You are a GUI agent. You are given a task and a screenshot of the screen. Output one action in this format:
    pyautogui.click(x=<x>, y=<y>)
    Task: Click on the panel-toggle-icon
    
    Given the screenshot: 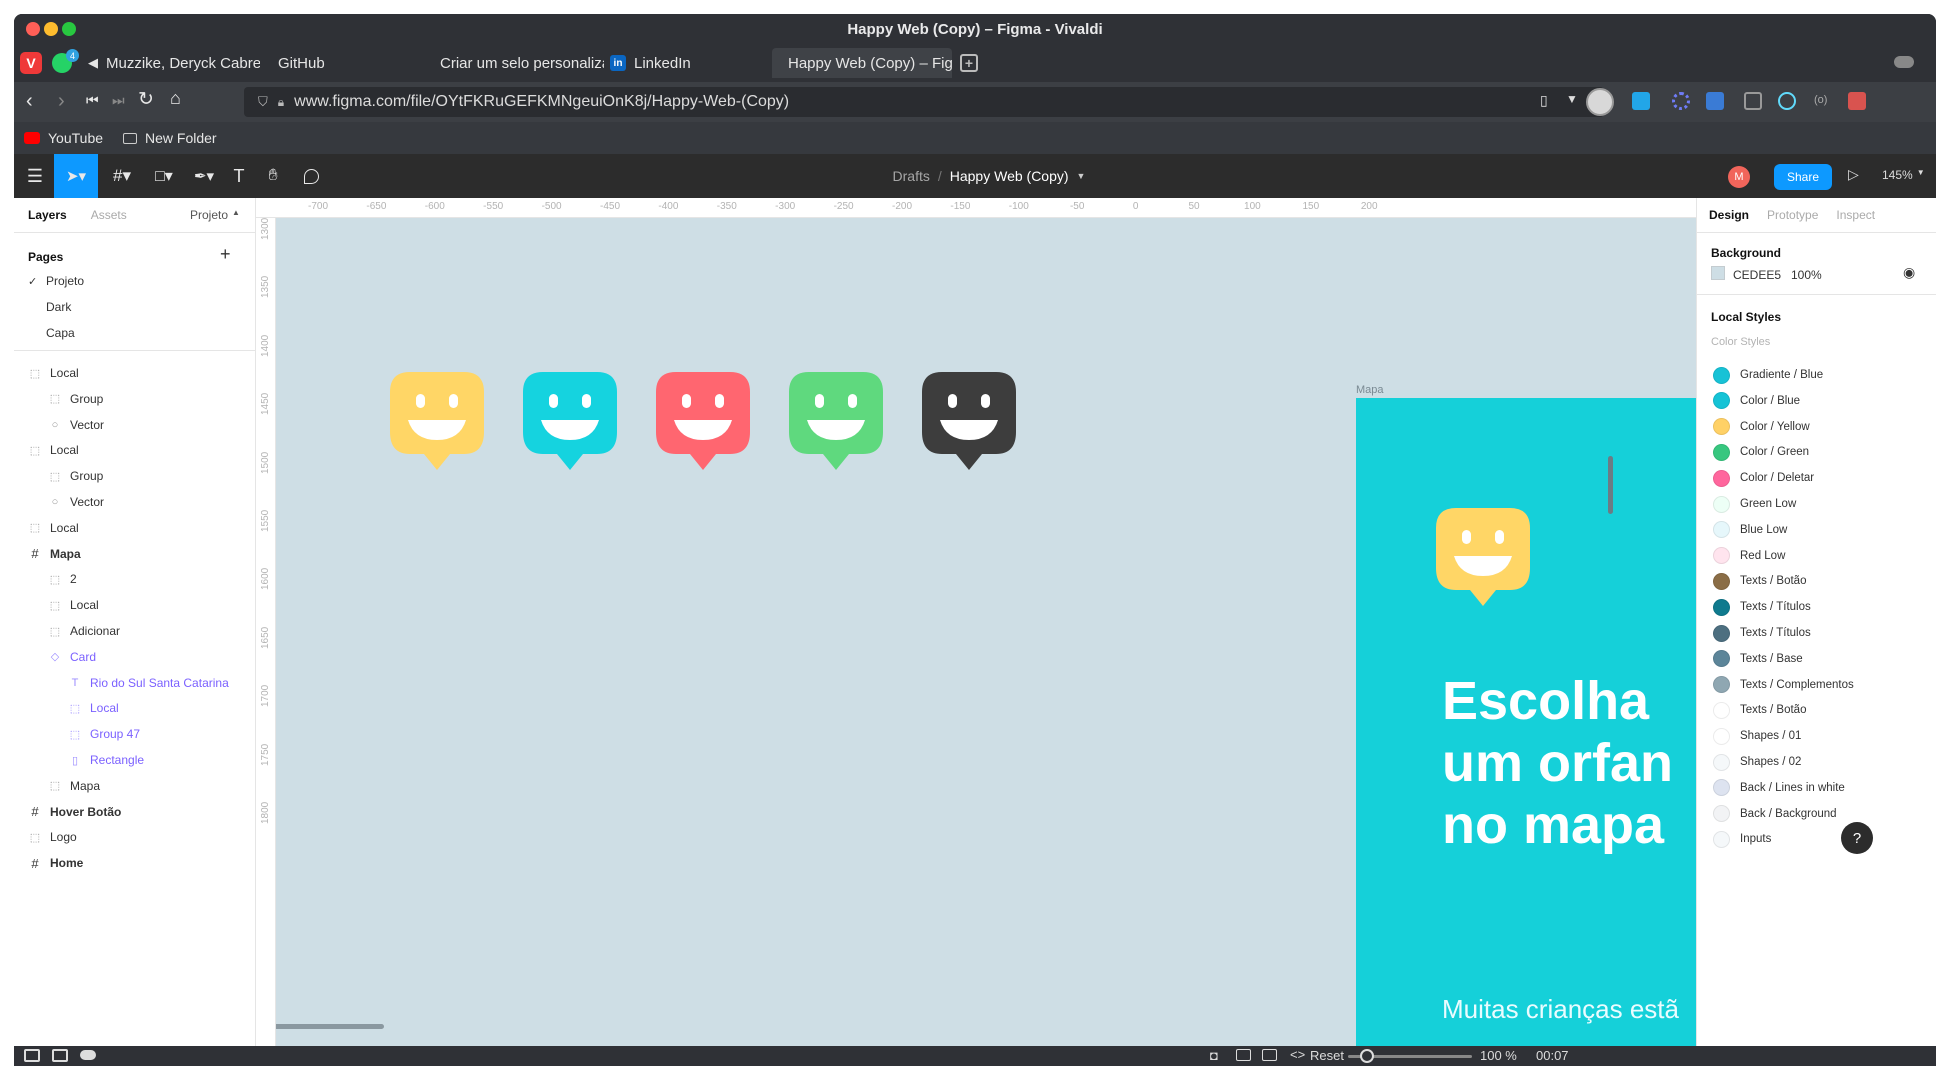 What is the action you would take?
    pyautogui.click(x=32, y=1055)
    